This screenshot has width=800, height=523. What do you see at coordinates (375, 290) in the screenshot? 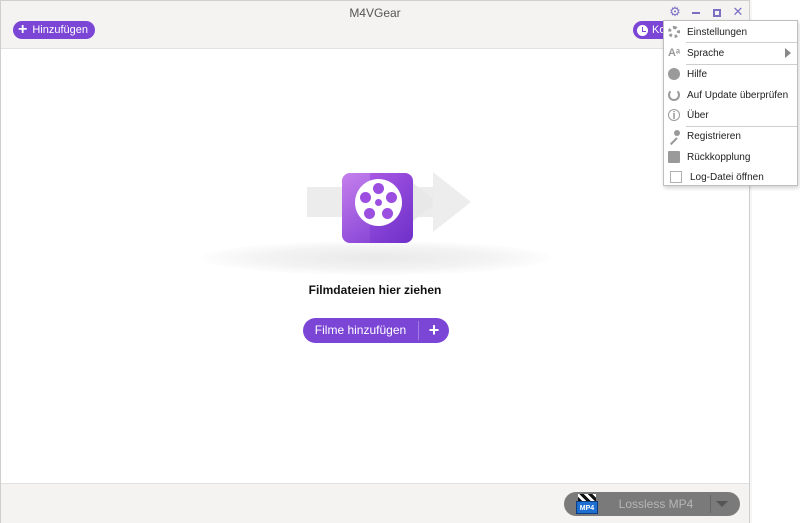
I see `drop-hint: Filmdateien hier ziehen` at bounding box center [375, 290].